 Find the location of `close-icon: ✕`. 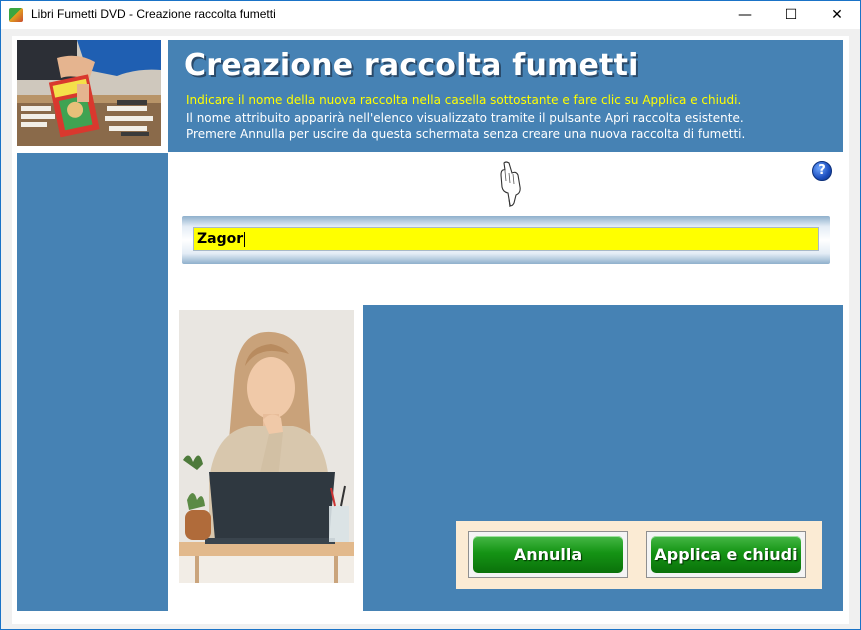

close-icon: ✕ is located at coordinates (837, 15).